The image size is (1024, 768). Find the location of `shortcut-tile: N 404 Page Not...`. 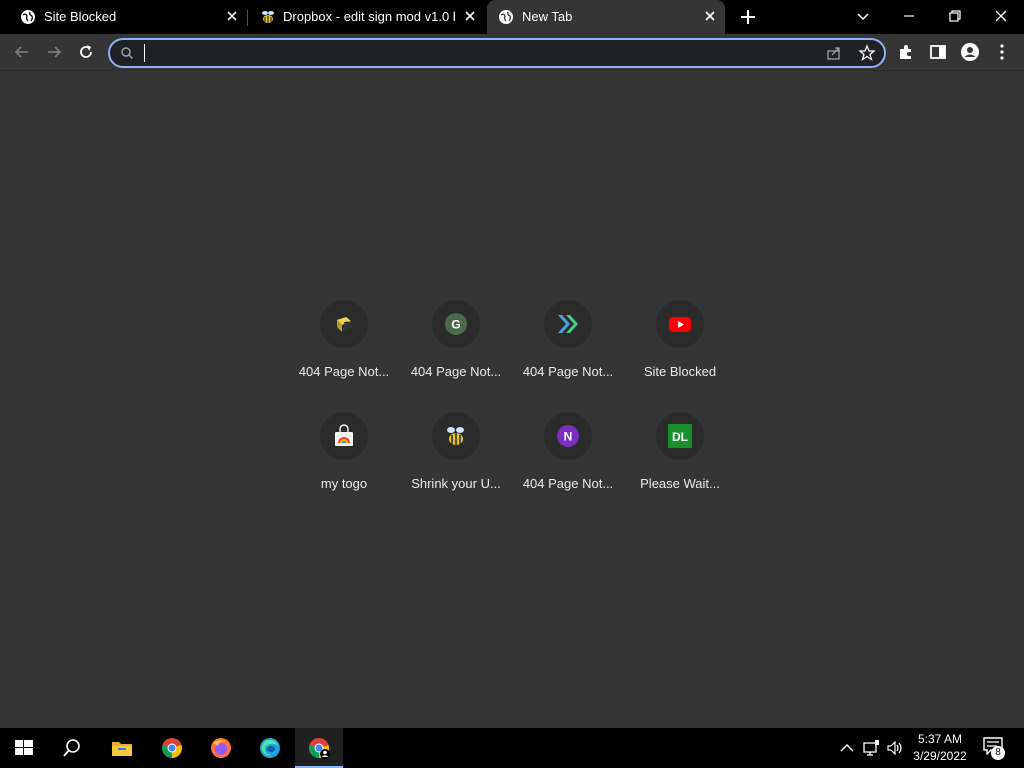

shortcut-tile: N 404 Page Not... is located at coordinates (568, 460).